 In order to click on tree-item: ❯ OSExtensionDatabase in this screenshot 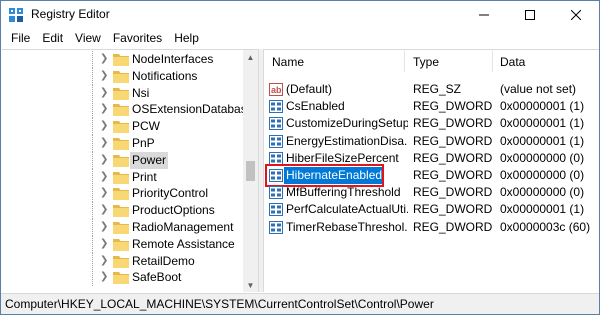, I will do `click(127, 110)`.